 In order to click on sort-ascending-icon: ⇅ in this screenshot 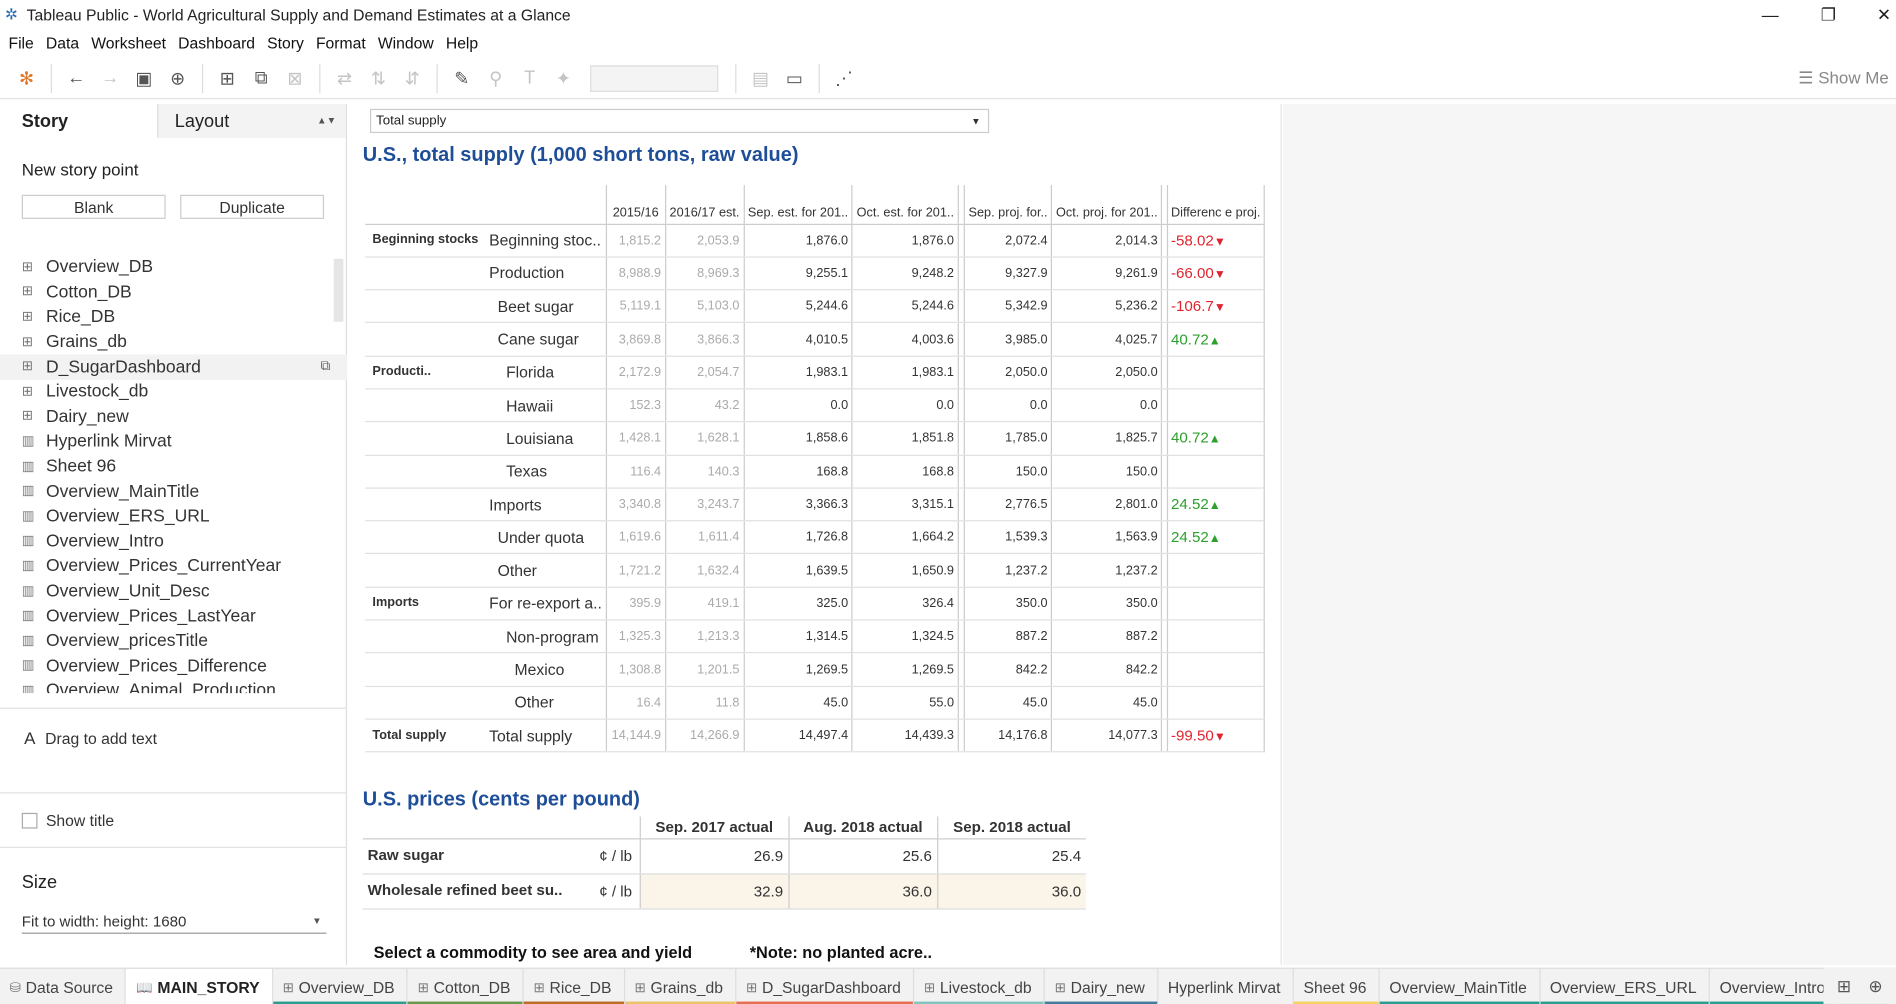, I will do `click(379, 78)`.